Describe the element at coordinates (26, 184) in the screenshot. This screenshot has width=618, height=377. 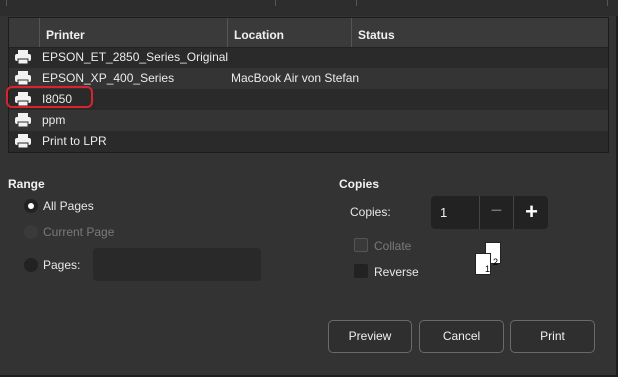
I see `range-section-title: Range` at that location.